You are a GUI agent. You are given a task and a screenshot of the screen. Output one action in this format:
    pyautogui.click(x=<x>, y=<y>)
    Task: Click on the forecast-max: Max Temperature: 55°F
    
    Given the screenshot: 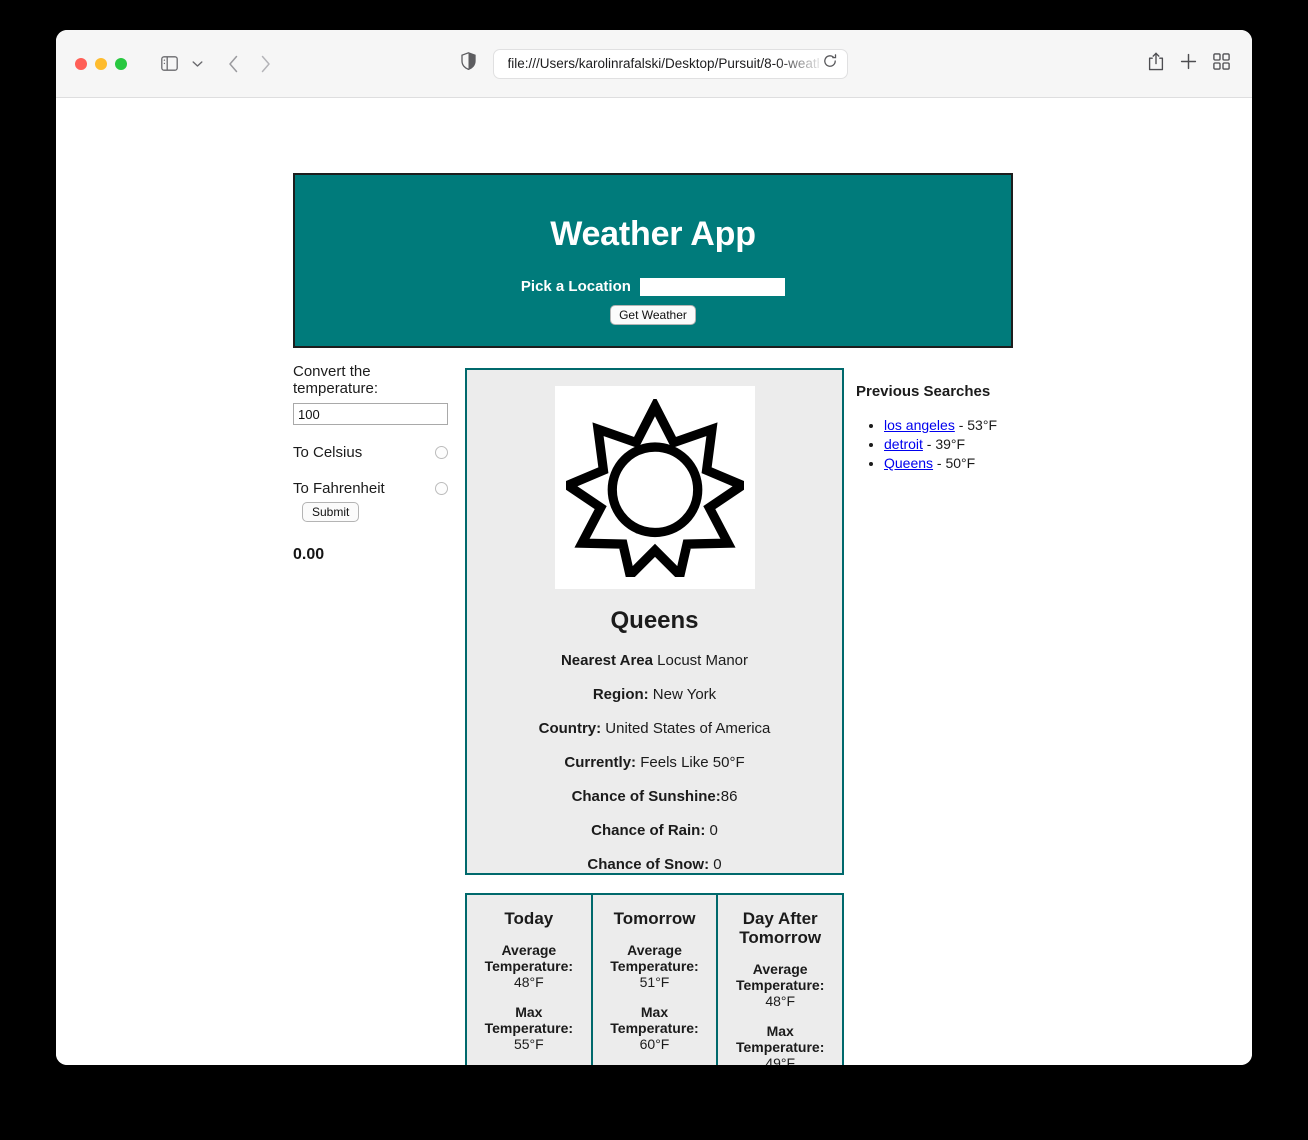 What is the action you would take?
    pyautogui.click(x=529, y=1028)
    